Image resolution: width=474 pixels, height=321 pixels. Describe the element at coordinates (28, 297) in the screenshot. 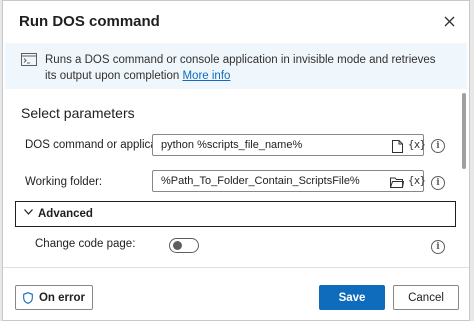

I see `shield-icon` at that location.